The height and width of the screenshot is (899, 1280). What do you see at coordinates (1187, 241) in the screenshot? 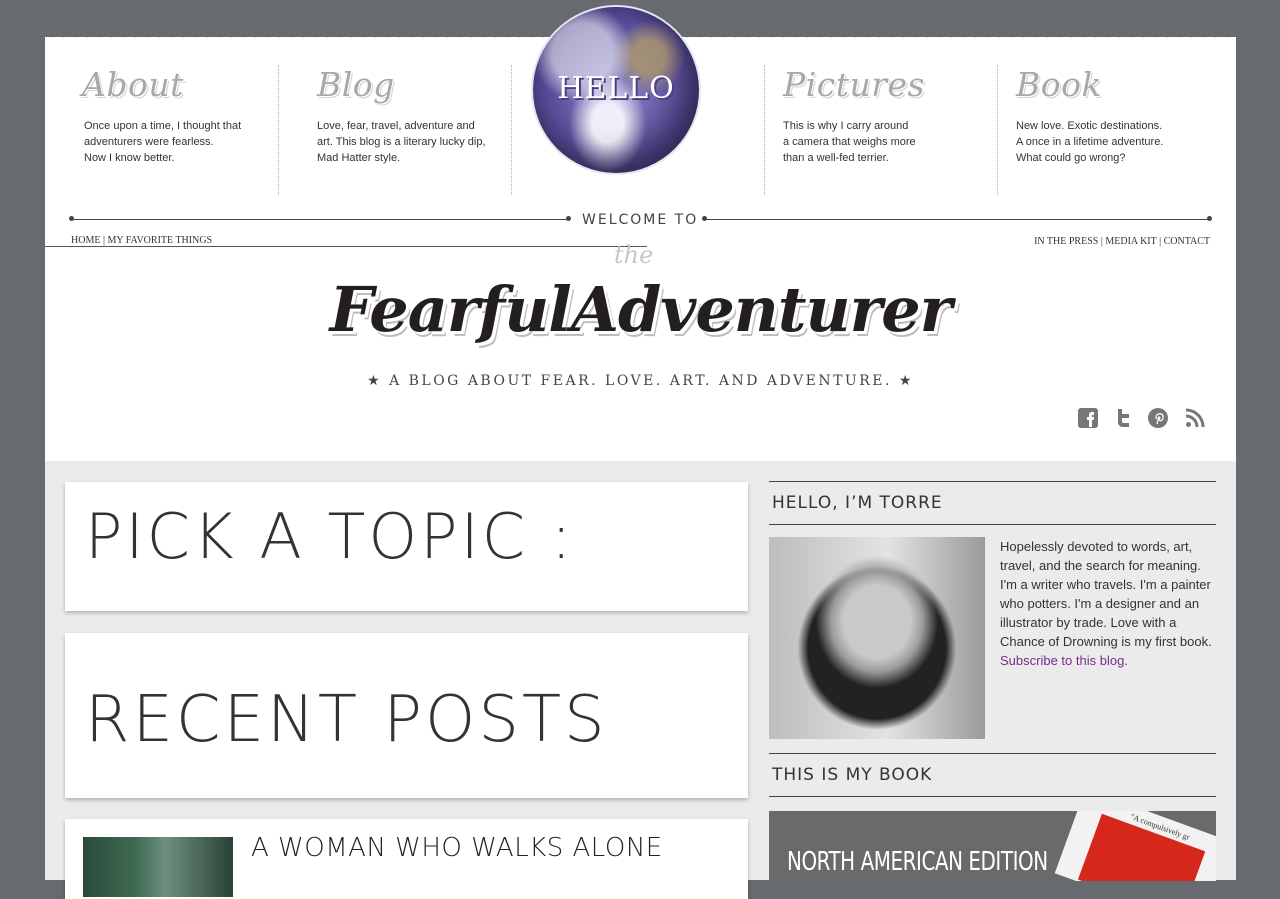
I see `contact-link: CONTACT` at bounding box center [1187, 241].